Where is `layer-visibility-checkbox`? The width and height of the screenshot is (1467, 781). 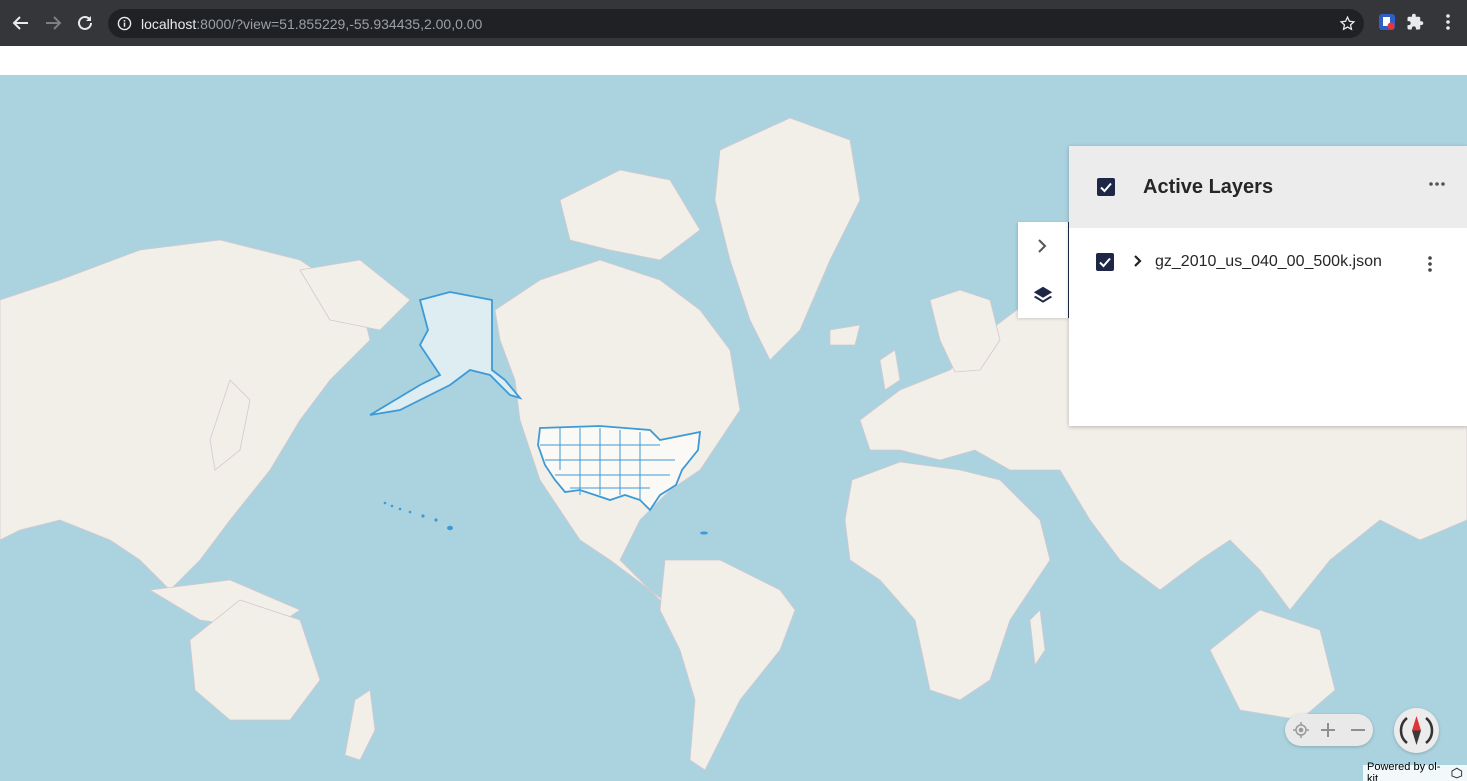
layer-visibility-checkbox is located at coordinates (1105, 262).